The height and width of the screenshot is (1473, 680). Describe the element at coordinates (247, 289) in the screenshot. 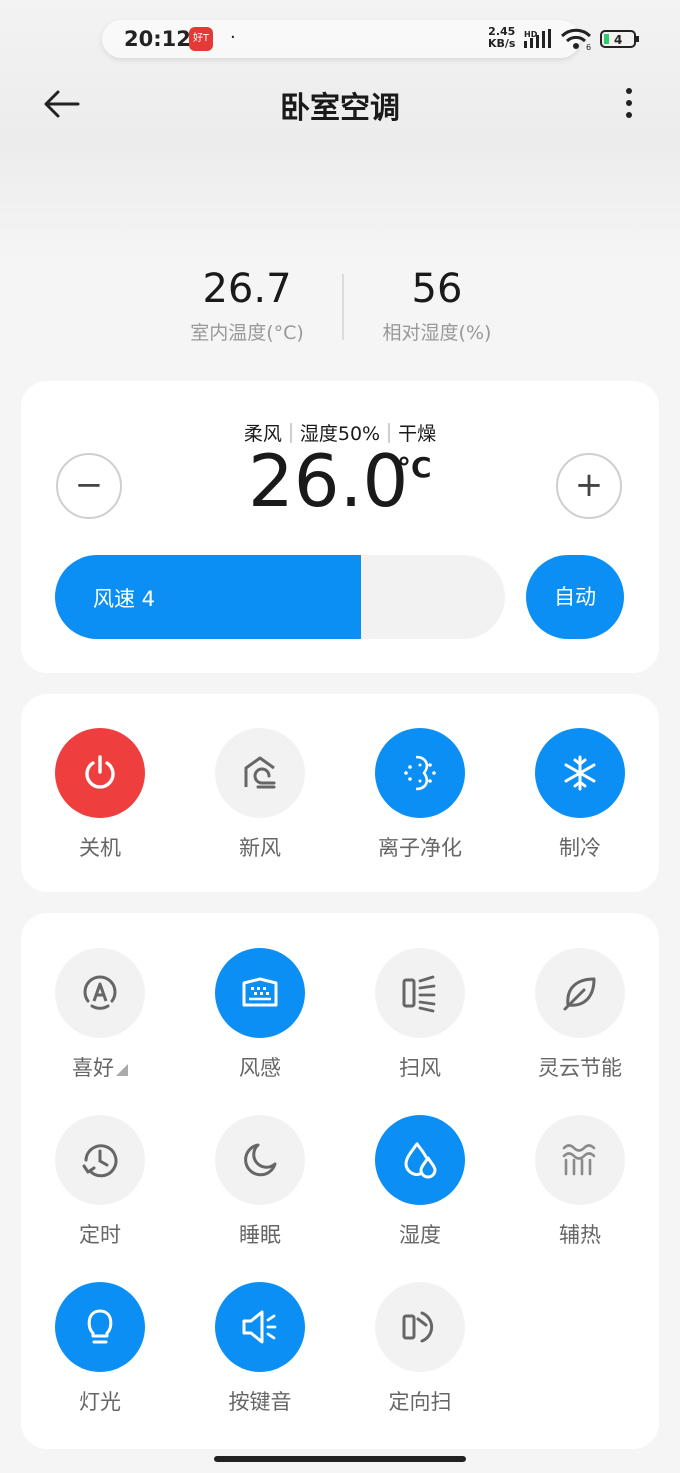

I see `indoor-temp-value: 26.7` at that location.